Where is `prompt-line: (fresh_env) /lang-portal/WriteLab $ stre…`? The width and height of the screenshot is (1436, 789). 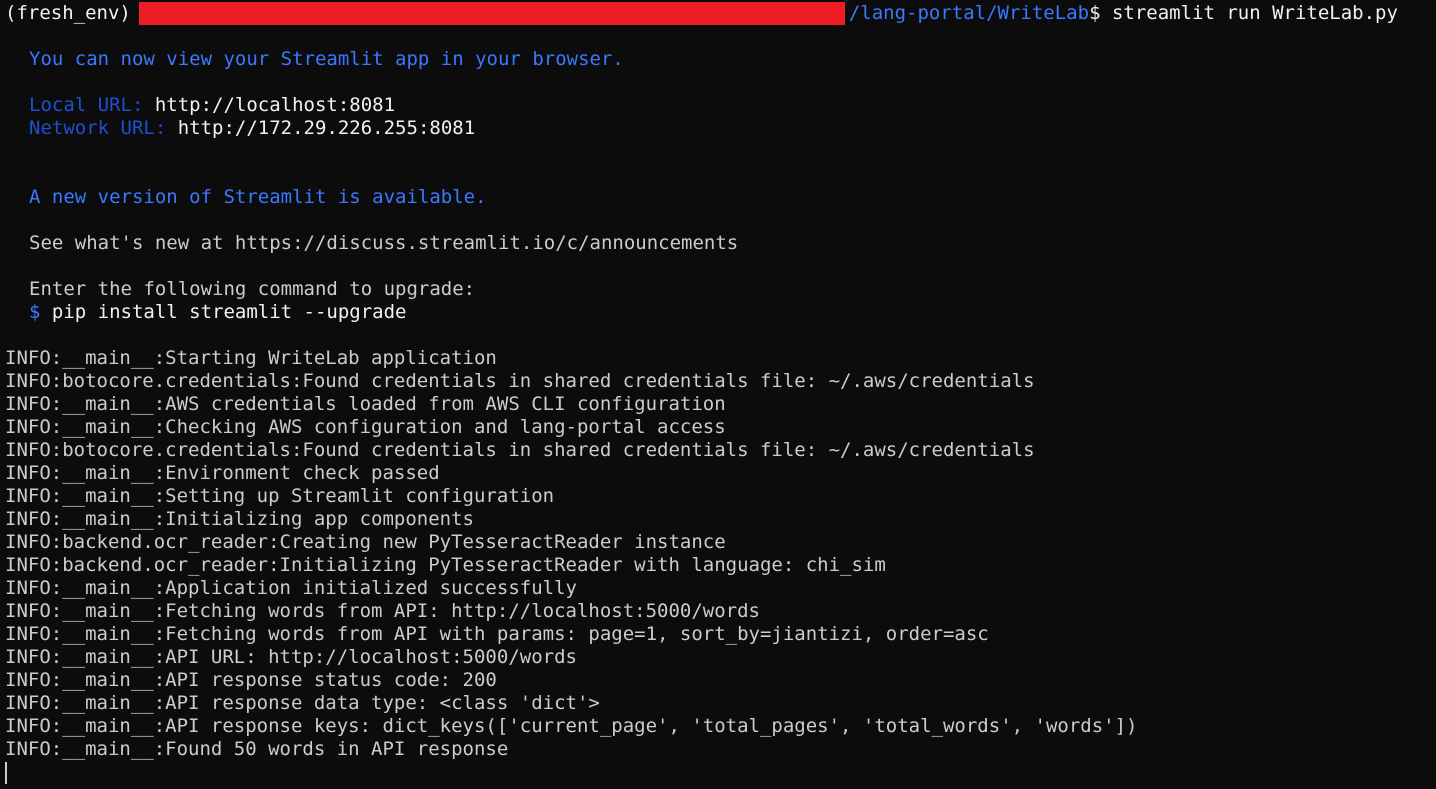
prompt-line: (fresh_env) /lang-portal/WriteLab $ stre… is located at coordinates (720, 13).